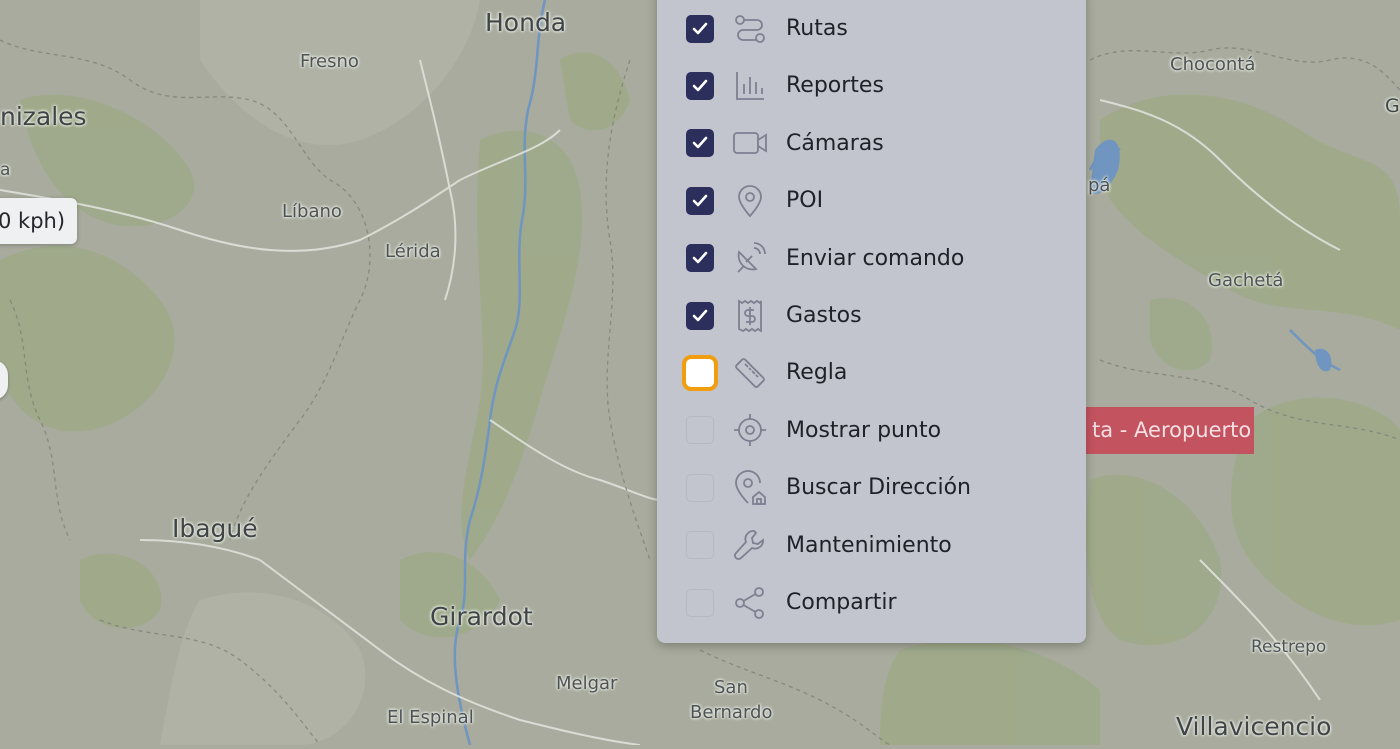 The image size is (1400, 749). I want to click on map-label-fresno: Fresno, so click(329, 61).